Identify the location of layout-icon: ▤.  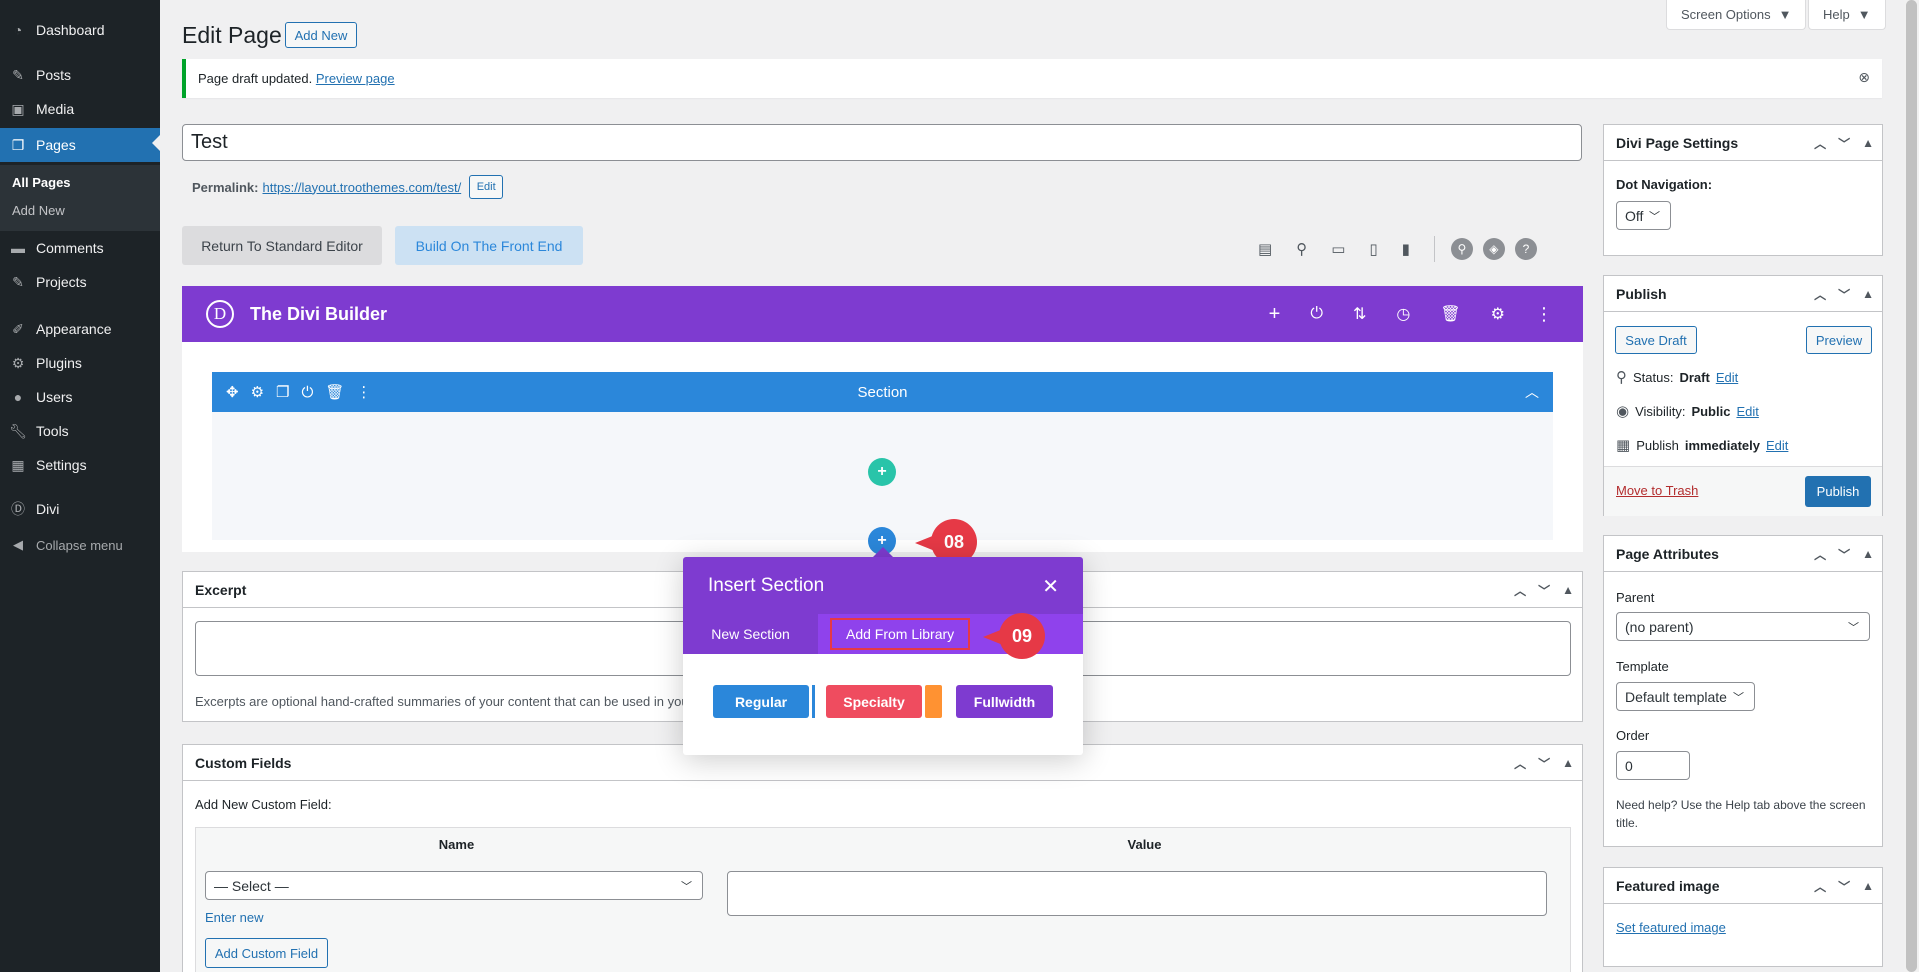
(1265, 249).